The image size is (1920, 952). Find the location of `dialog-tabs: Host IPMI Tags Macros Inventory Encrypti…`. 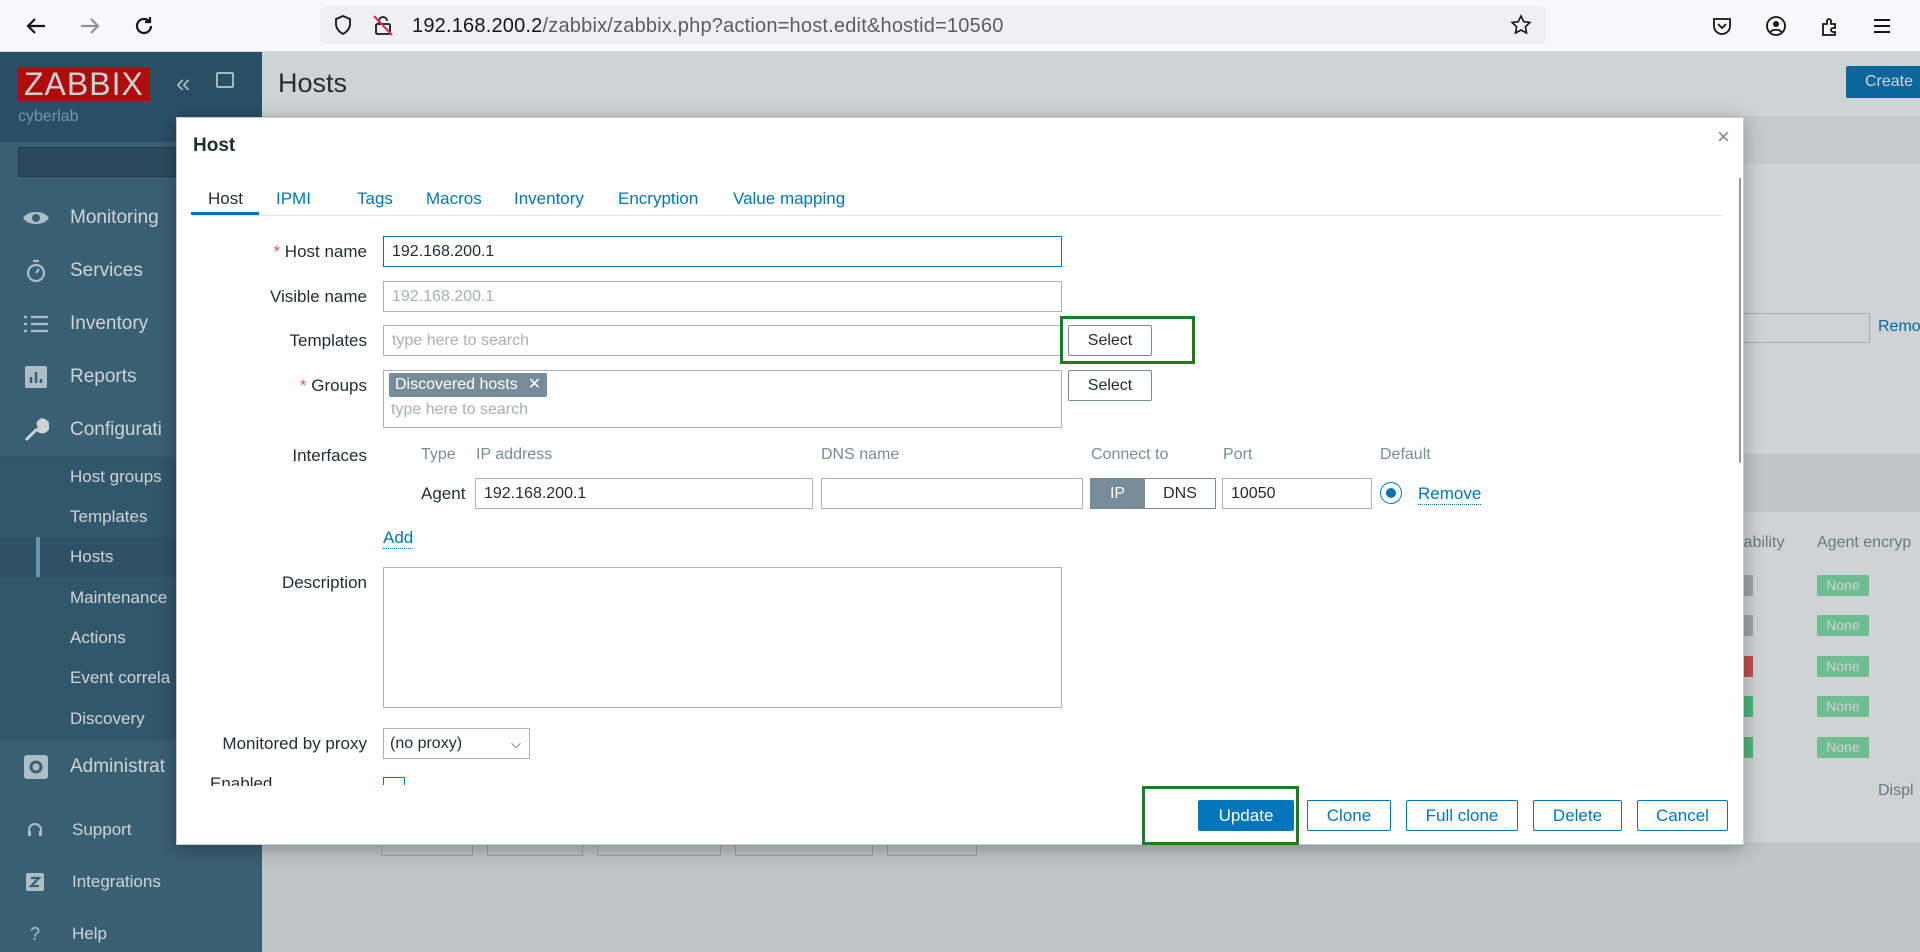

dialog-tabs: Host IPMI Tags Macros Inventory Encrypti… is located at coordinates (957, 198).